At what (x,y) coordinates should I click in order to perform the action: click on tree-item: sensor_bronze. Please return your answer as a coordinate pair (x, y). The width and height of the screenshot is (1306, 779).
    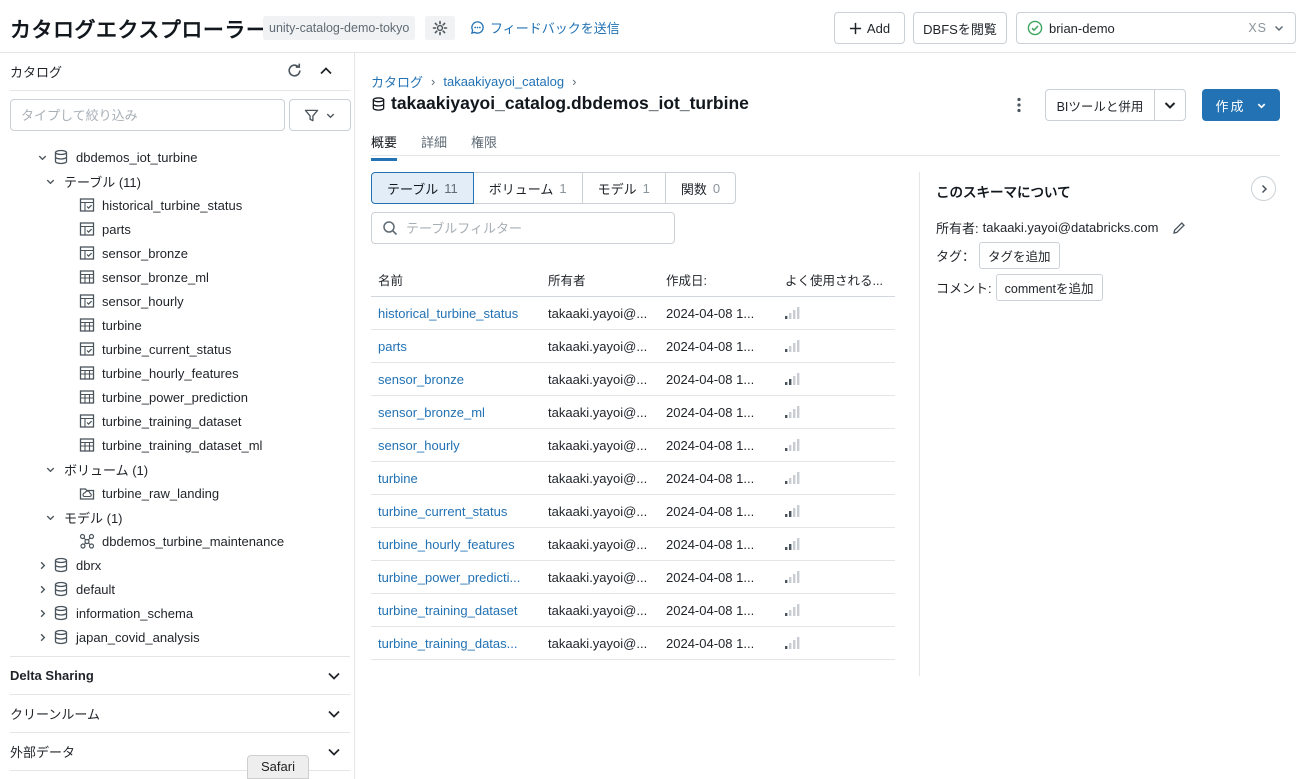
    Looking at the image, I should click on (193, 253).